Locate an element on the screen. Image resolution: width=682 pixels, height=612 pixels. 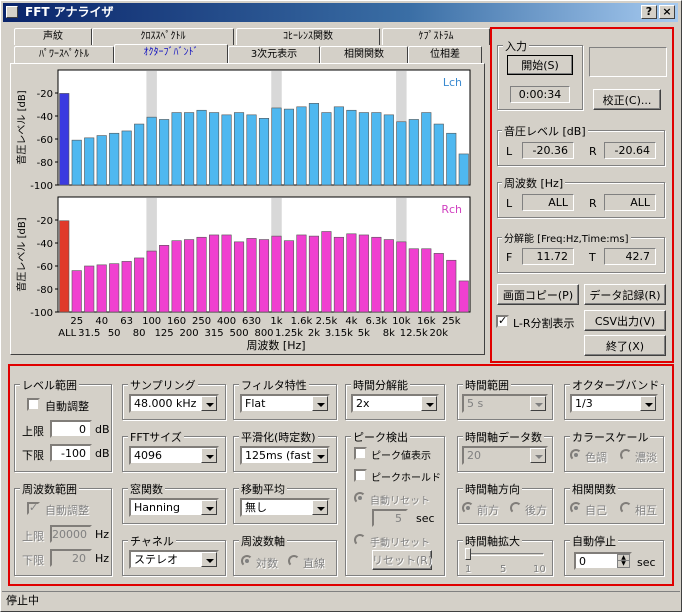
window-fn-value: Hanning is located at coordinates (157, 507).